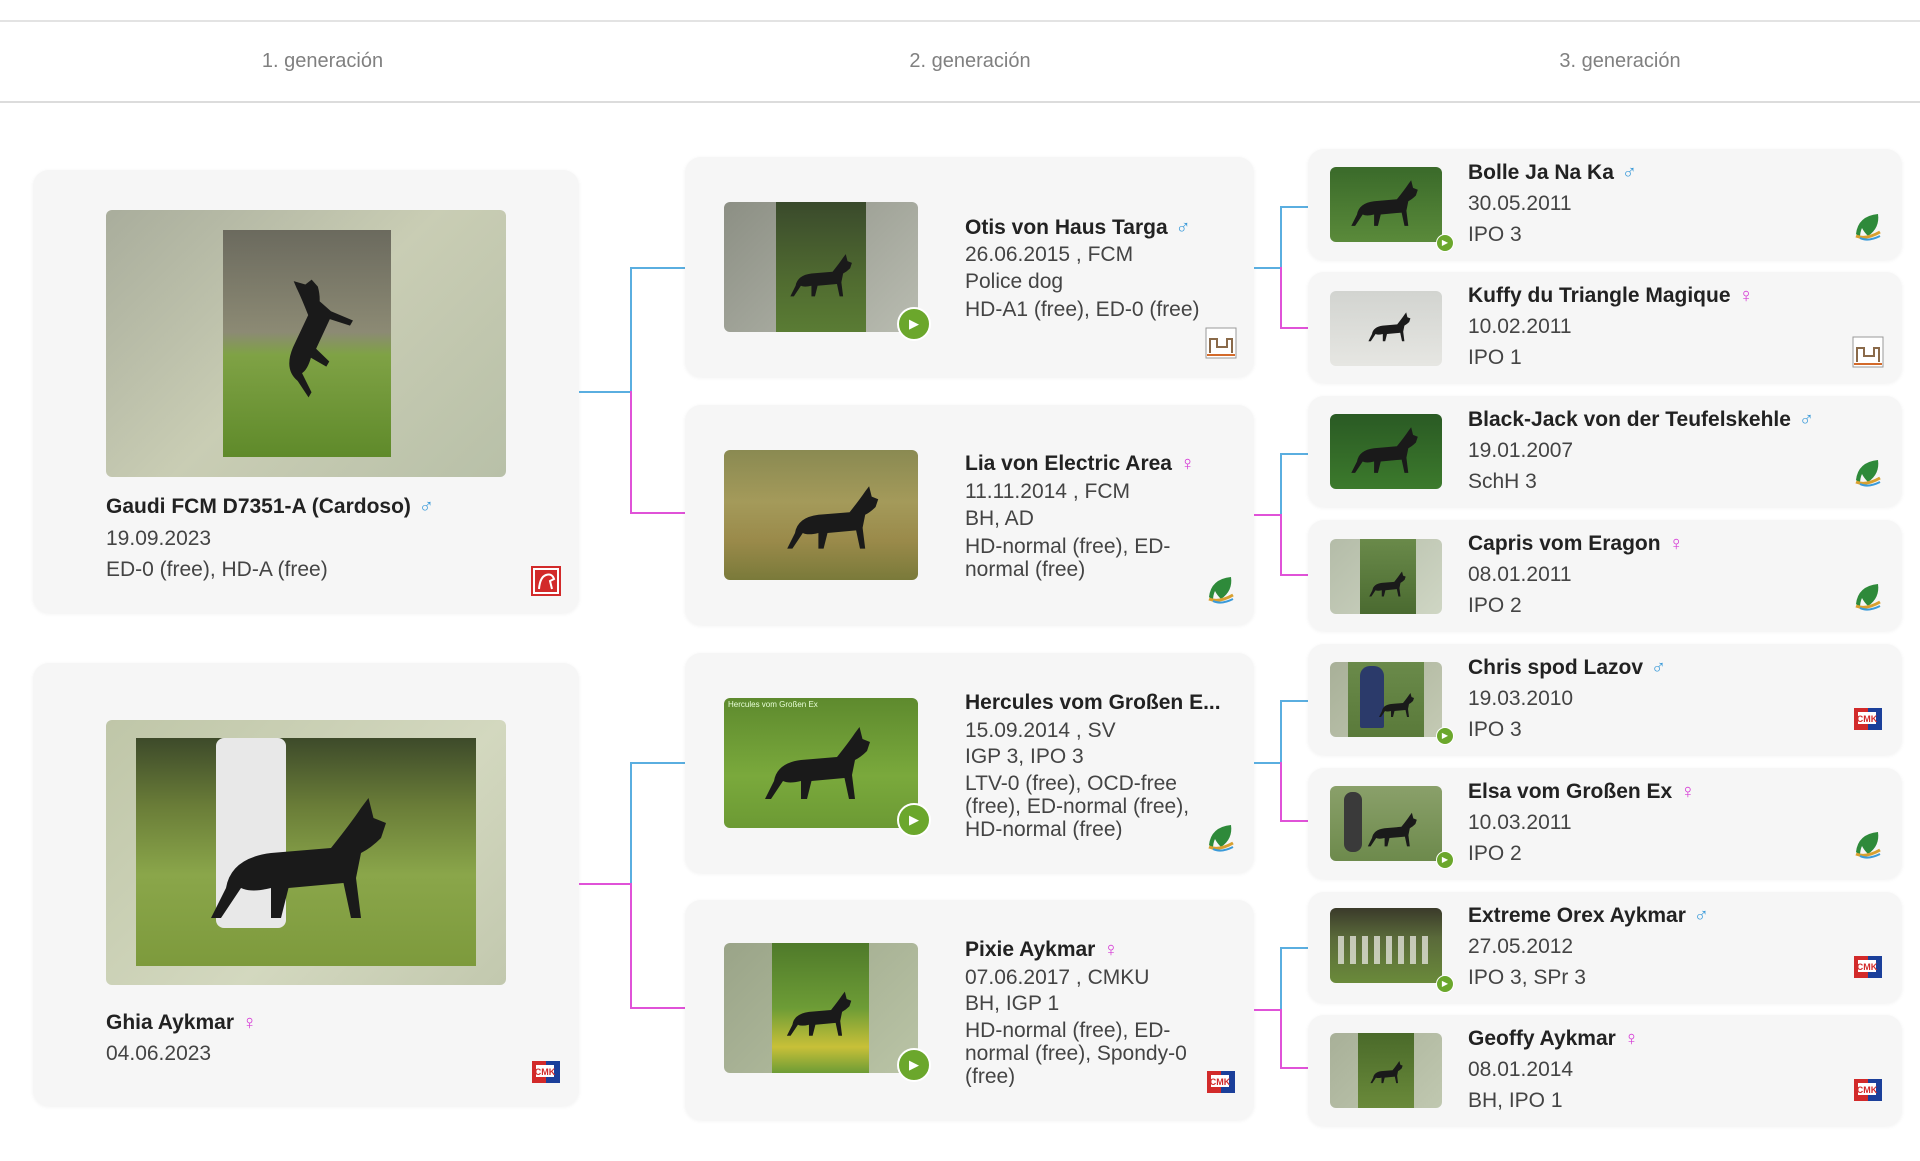 This screenshot has height=1161, width=1920. I want to click on dog-name: Black-Jack von der Teufelskehle ♂, so click(1641, 420).